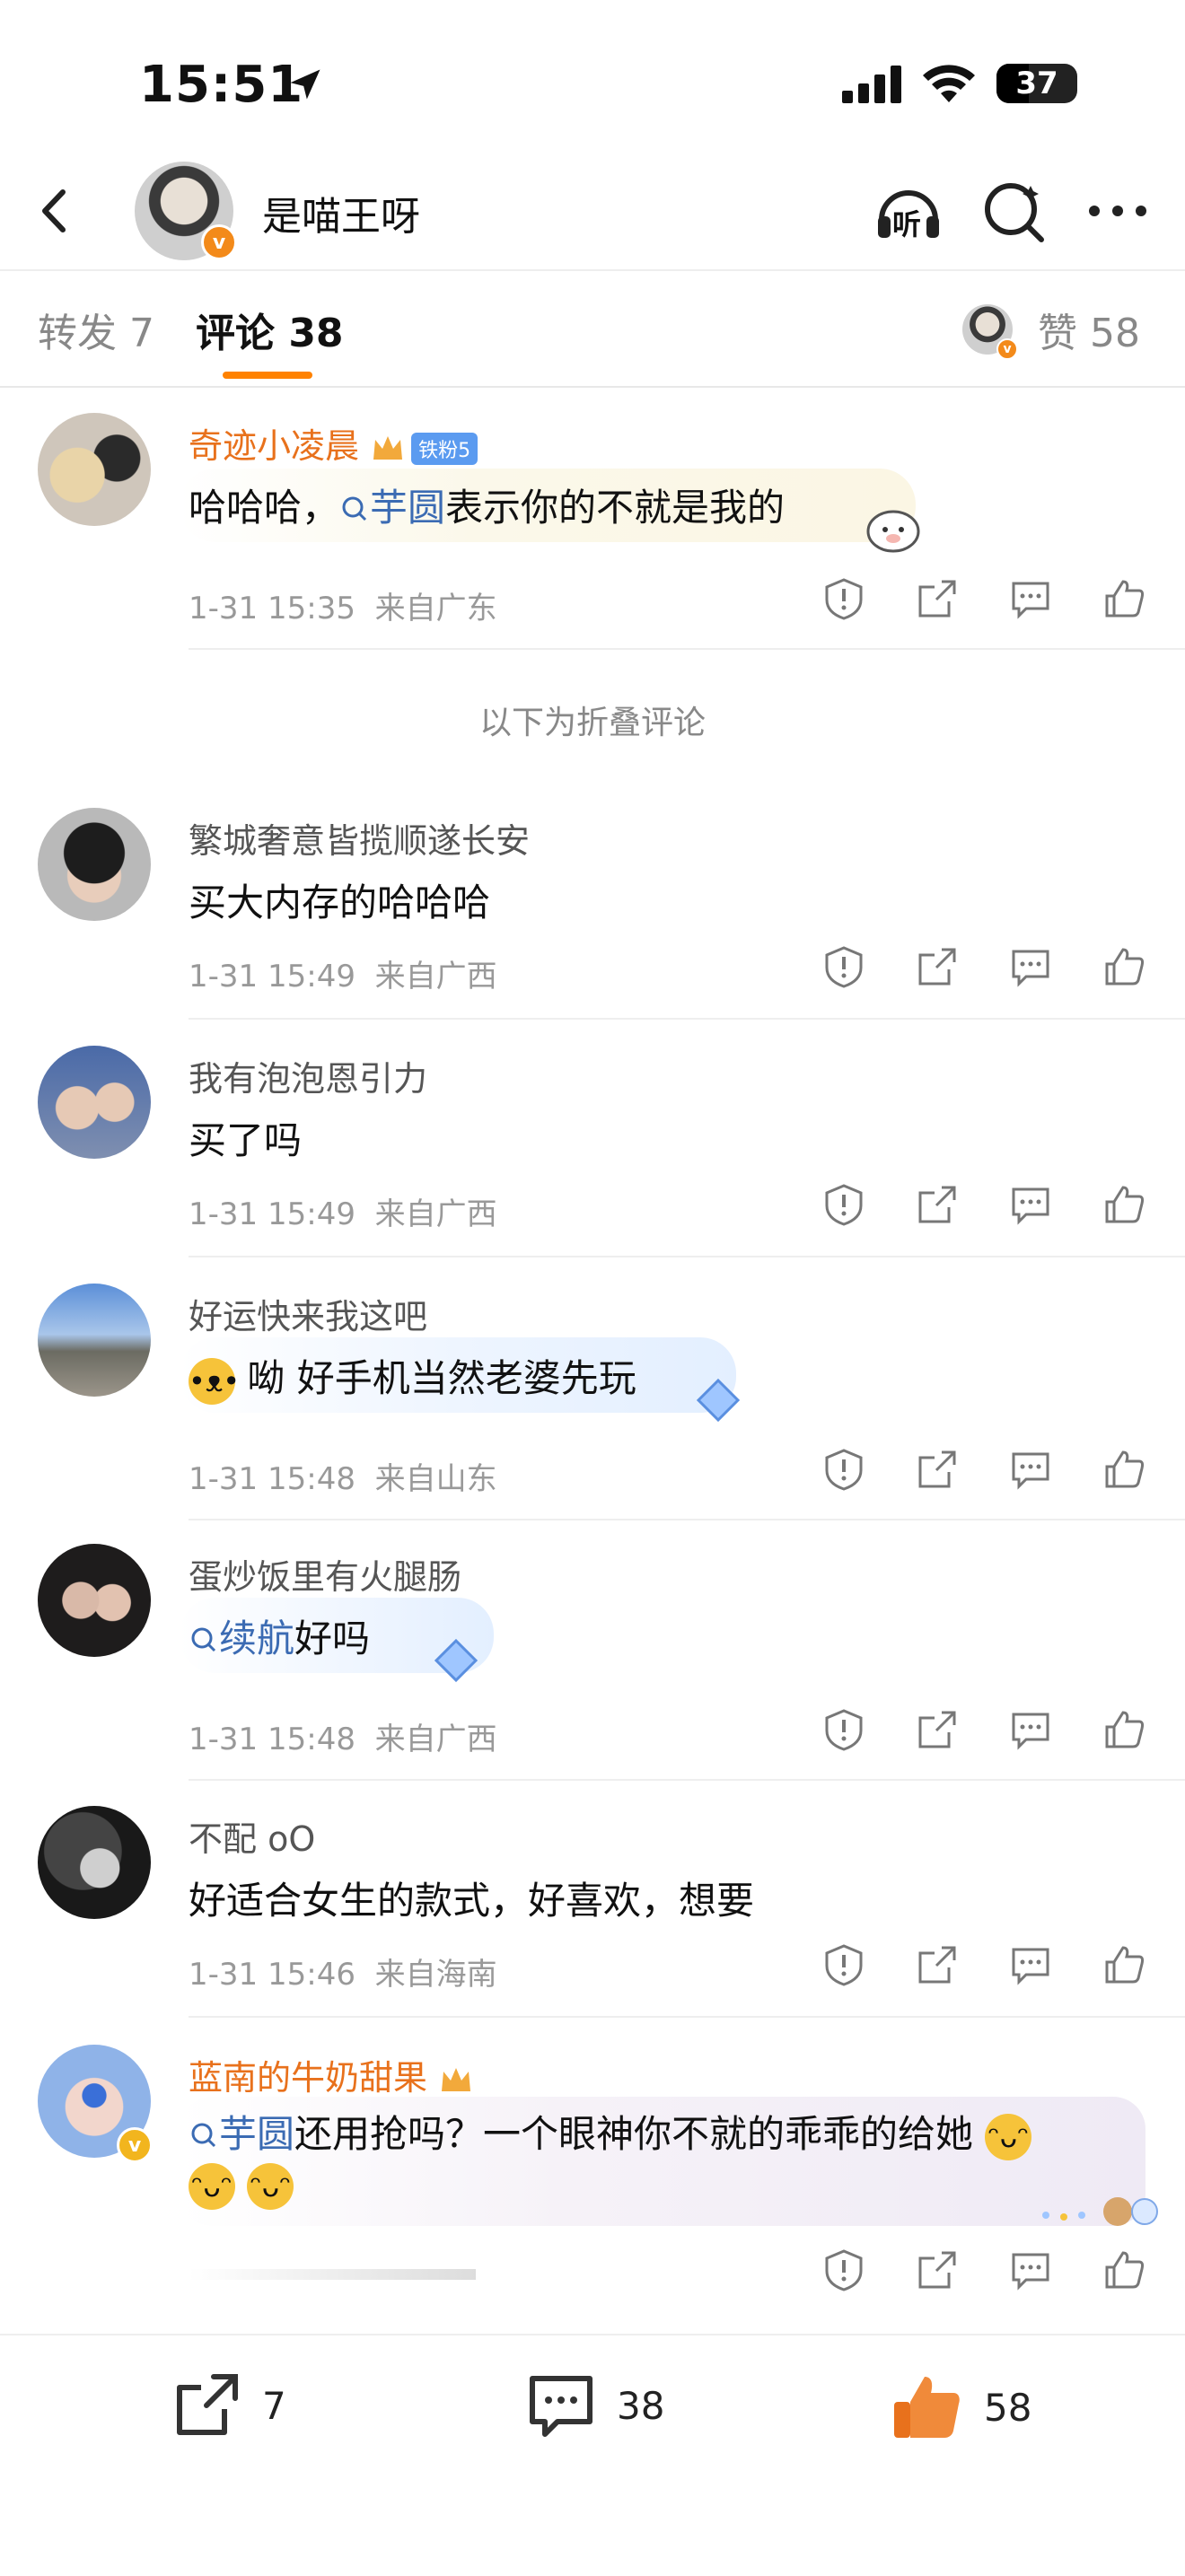 The width and height of the screenshot is (1185, 2576). I want to click on comment-count: 38, so click(641, 2405).